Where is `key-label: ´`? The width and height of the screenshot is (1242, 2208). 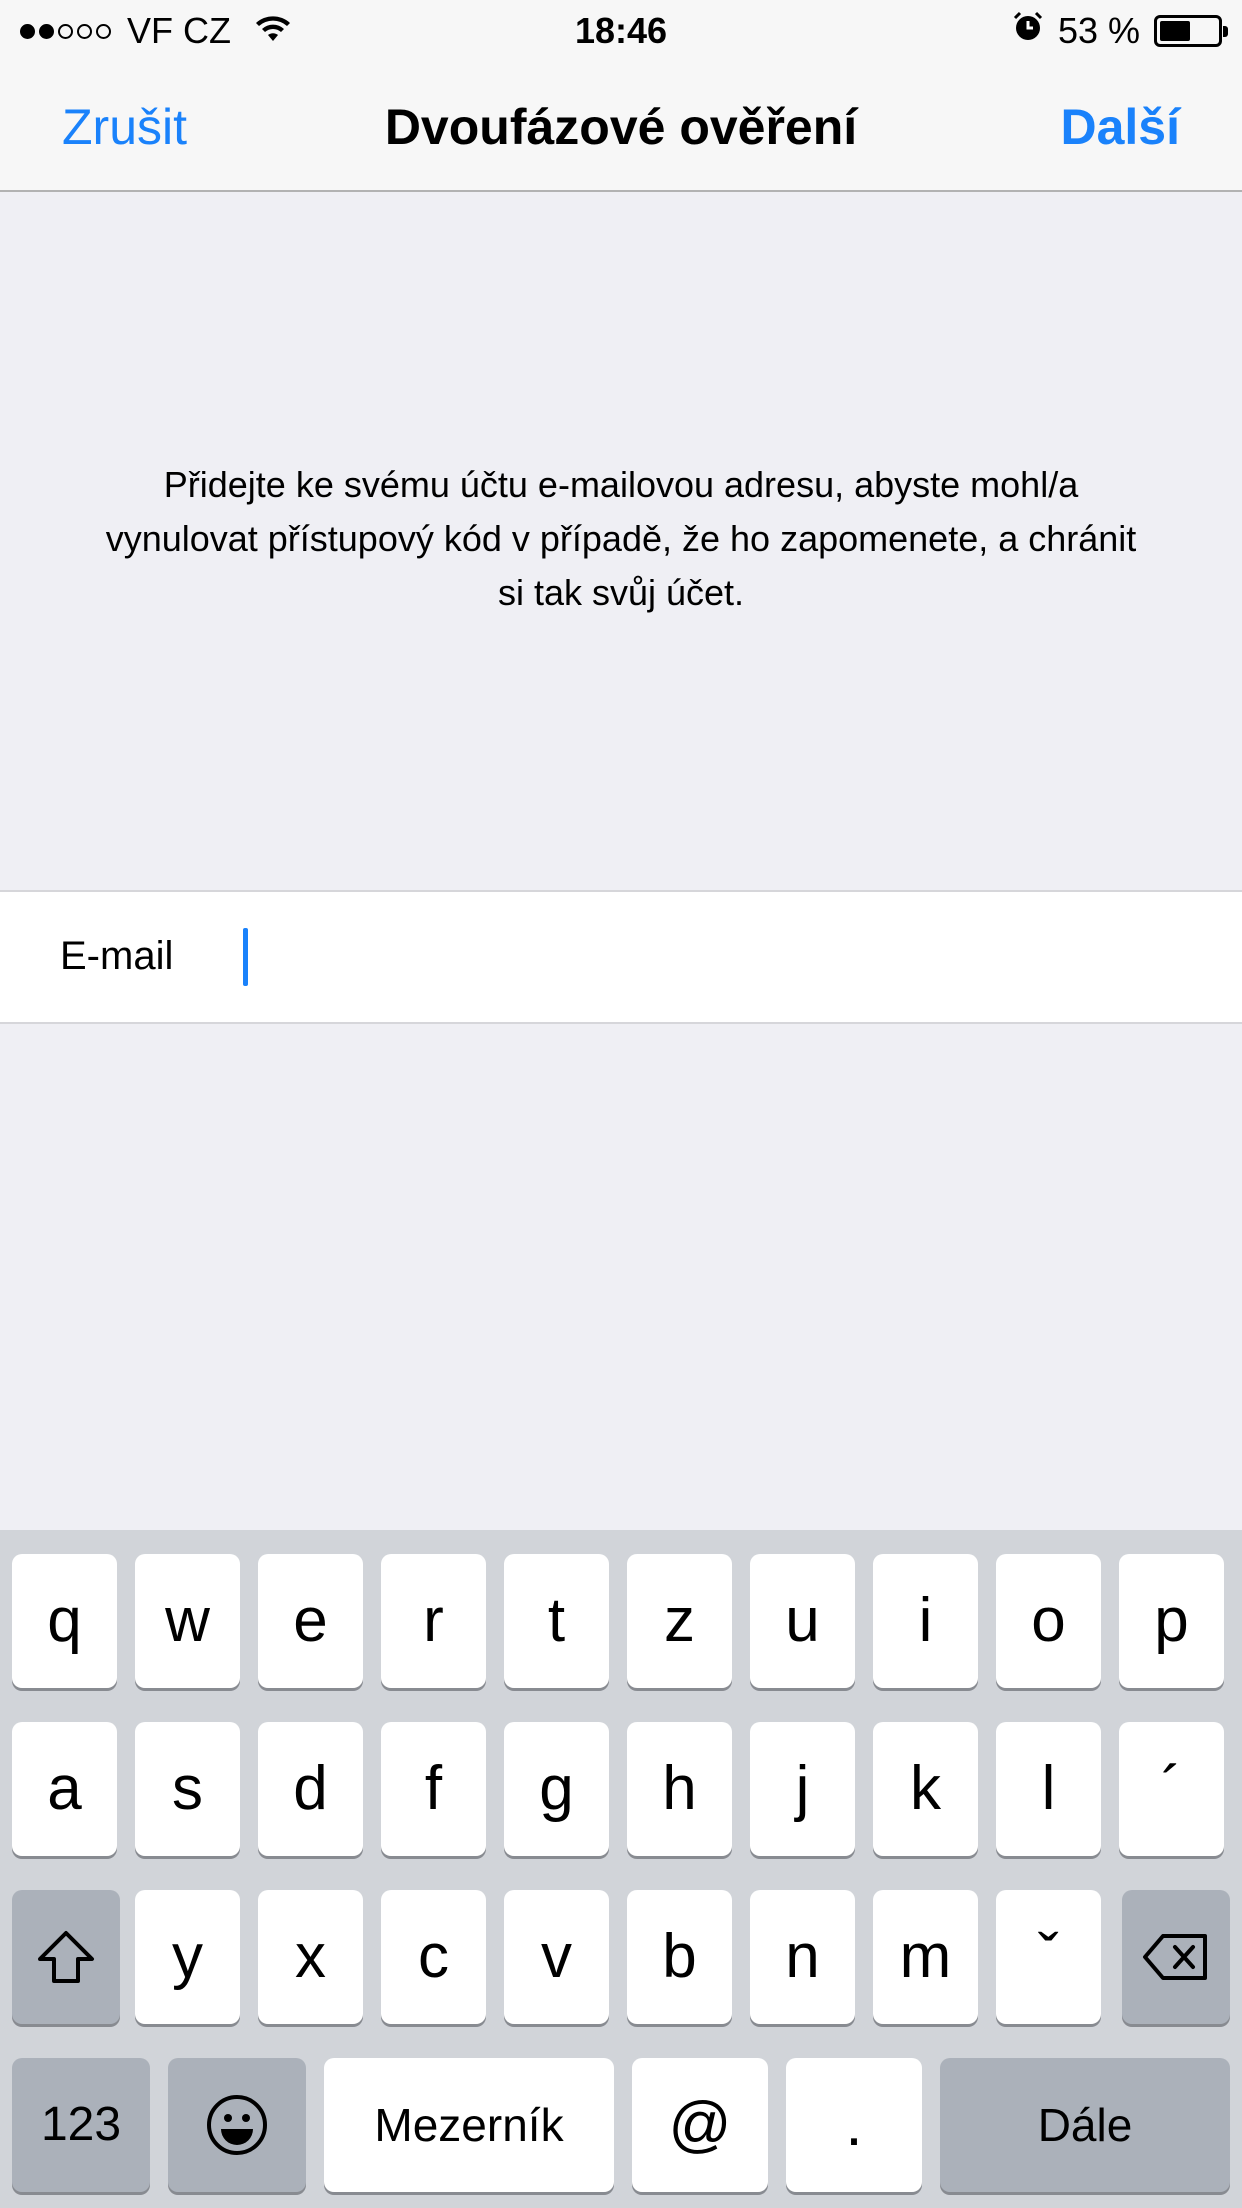 key-label: ´ is located at coordinates (1171, 1788).